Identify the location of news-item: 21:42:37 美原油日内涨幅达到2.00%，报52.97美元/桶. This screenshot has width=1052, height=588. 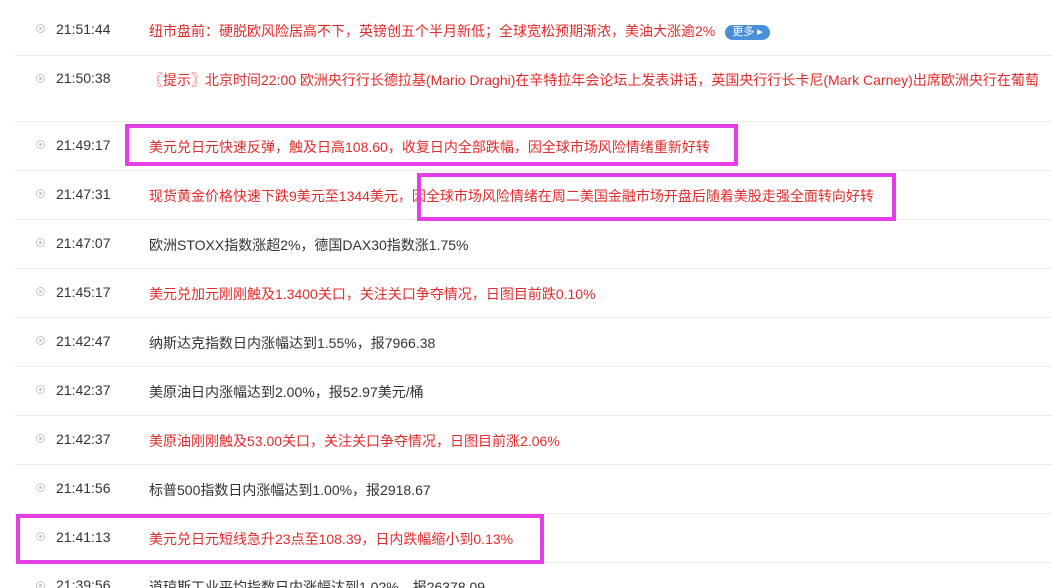
(533, 391).